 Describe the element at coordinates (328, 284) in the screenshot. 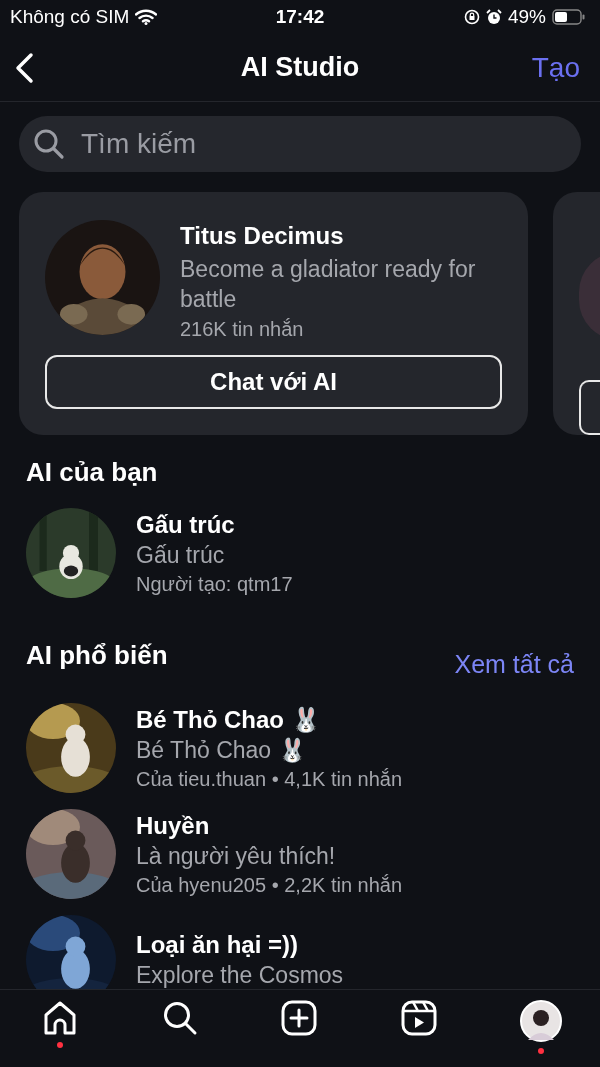

I see `character-description: Become a gladiator ready for battle` at that location.